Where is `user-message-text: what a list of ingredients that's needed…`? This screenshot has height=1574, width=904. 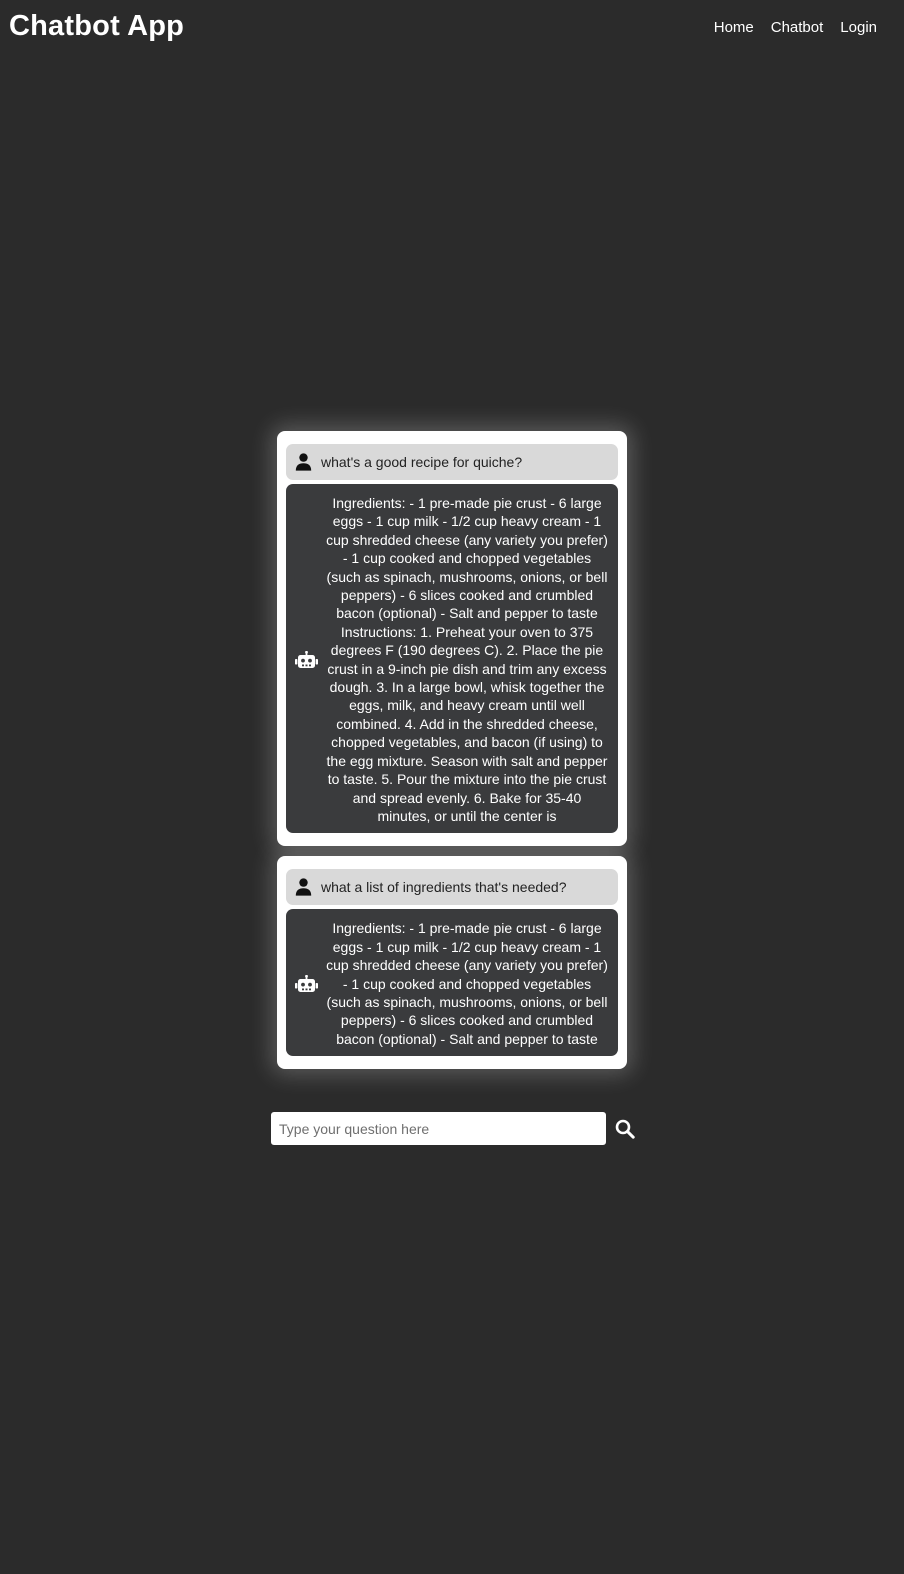
user-message-text: what a list of ingredients that's needed… is located at coordinates (444, 887).